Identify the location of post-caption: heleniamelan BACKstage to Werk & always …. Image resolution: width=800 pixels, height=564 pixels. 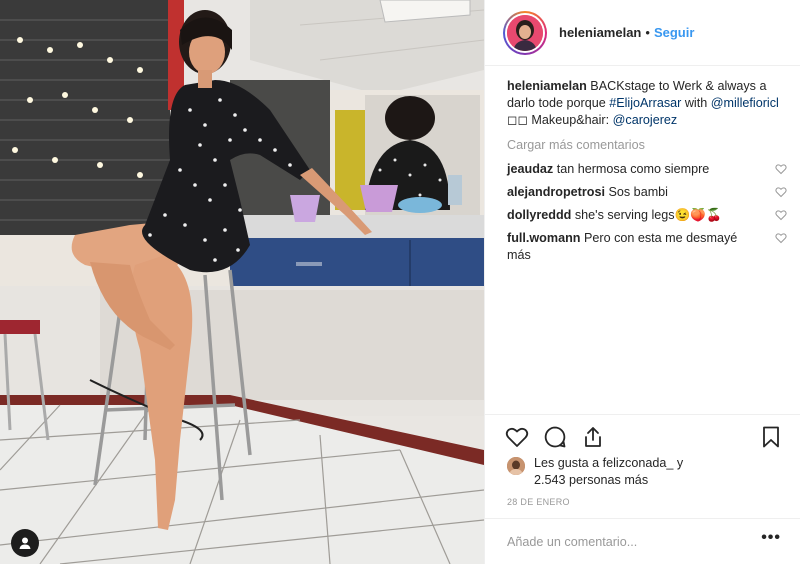
(647, 103).